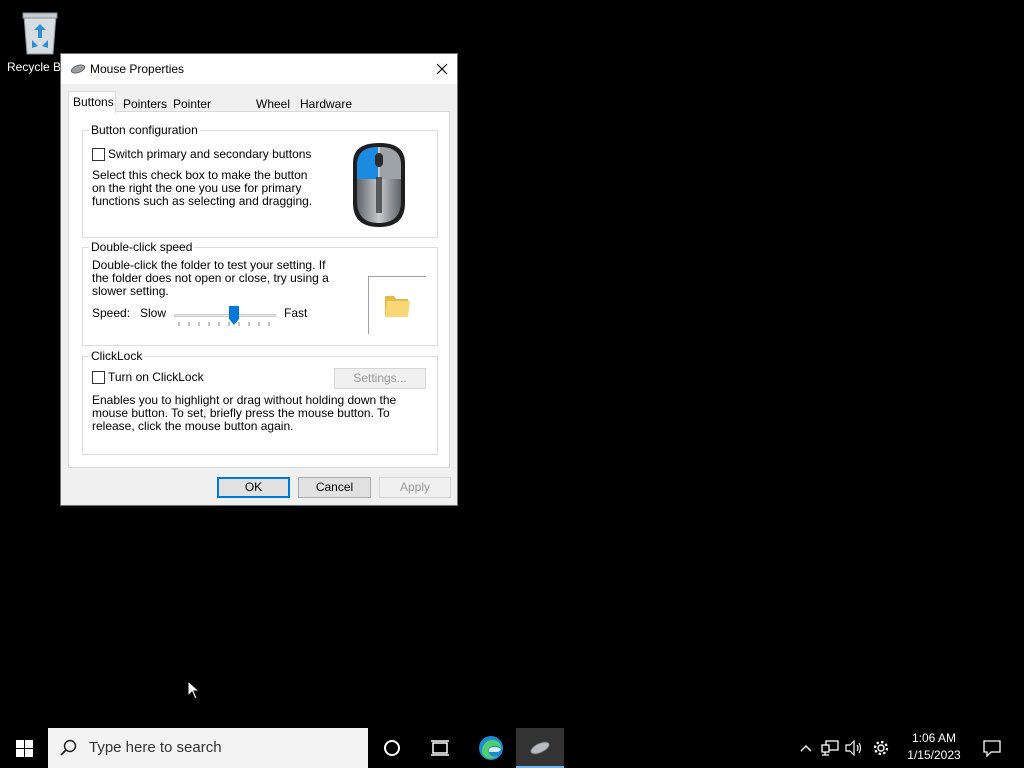 The image size is (1024, 768). Describe the element at coordinates (934, 755) in the screenshot. I see `clock-date: 1/15/2023` at that location.